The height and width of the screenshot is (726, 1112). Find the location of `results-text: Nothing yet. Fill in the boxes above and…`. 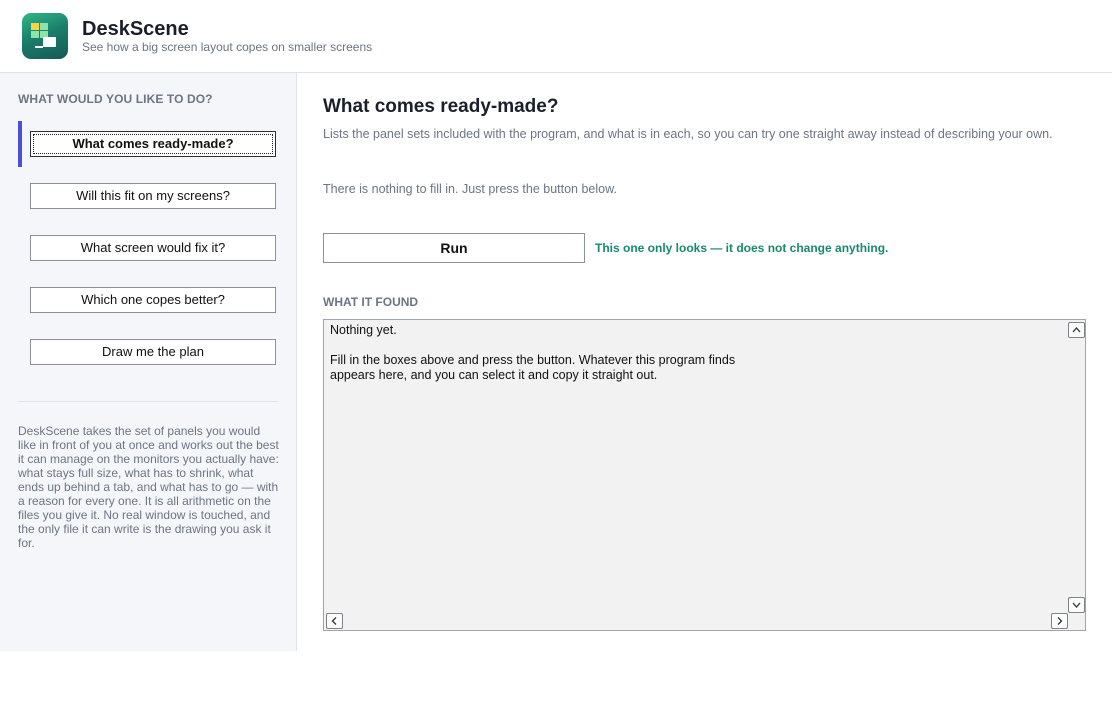

results-text: Nothing yet. Fill in the boxes above and… is located at coordinates (695, 353).